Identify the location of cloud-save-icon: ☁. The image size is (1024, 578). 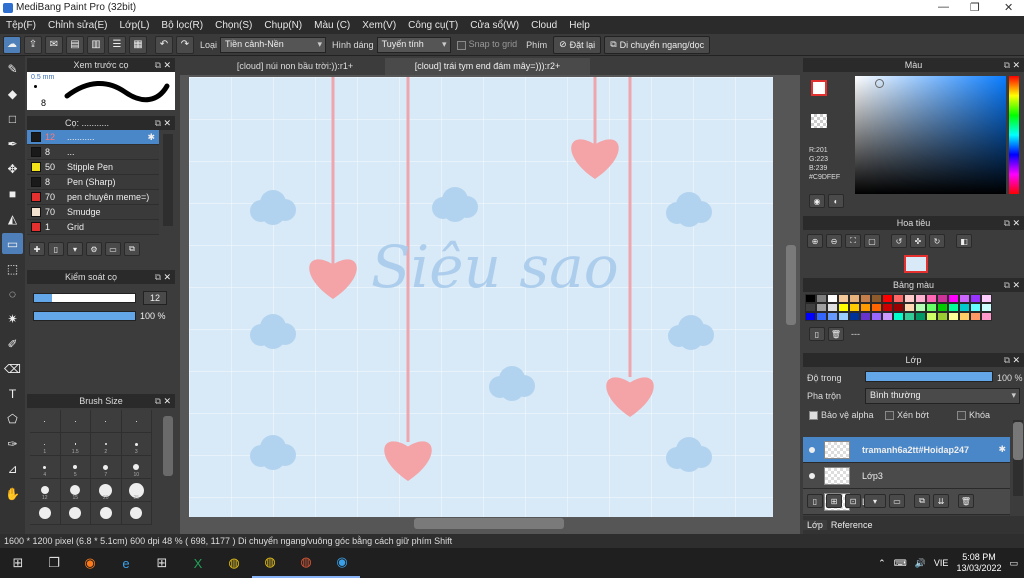
(12, 44).